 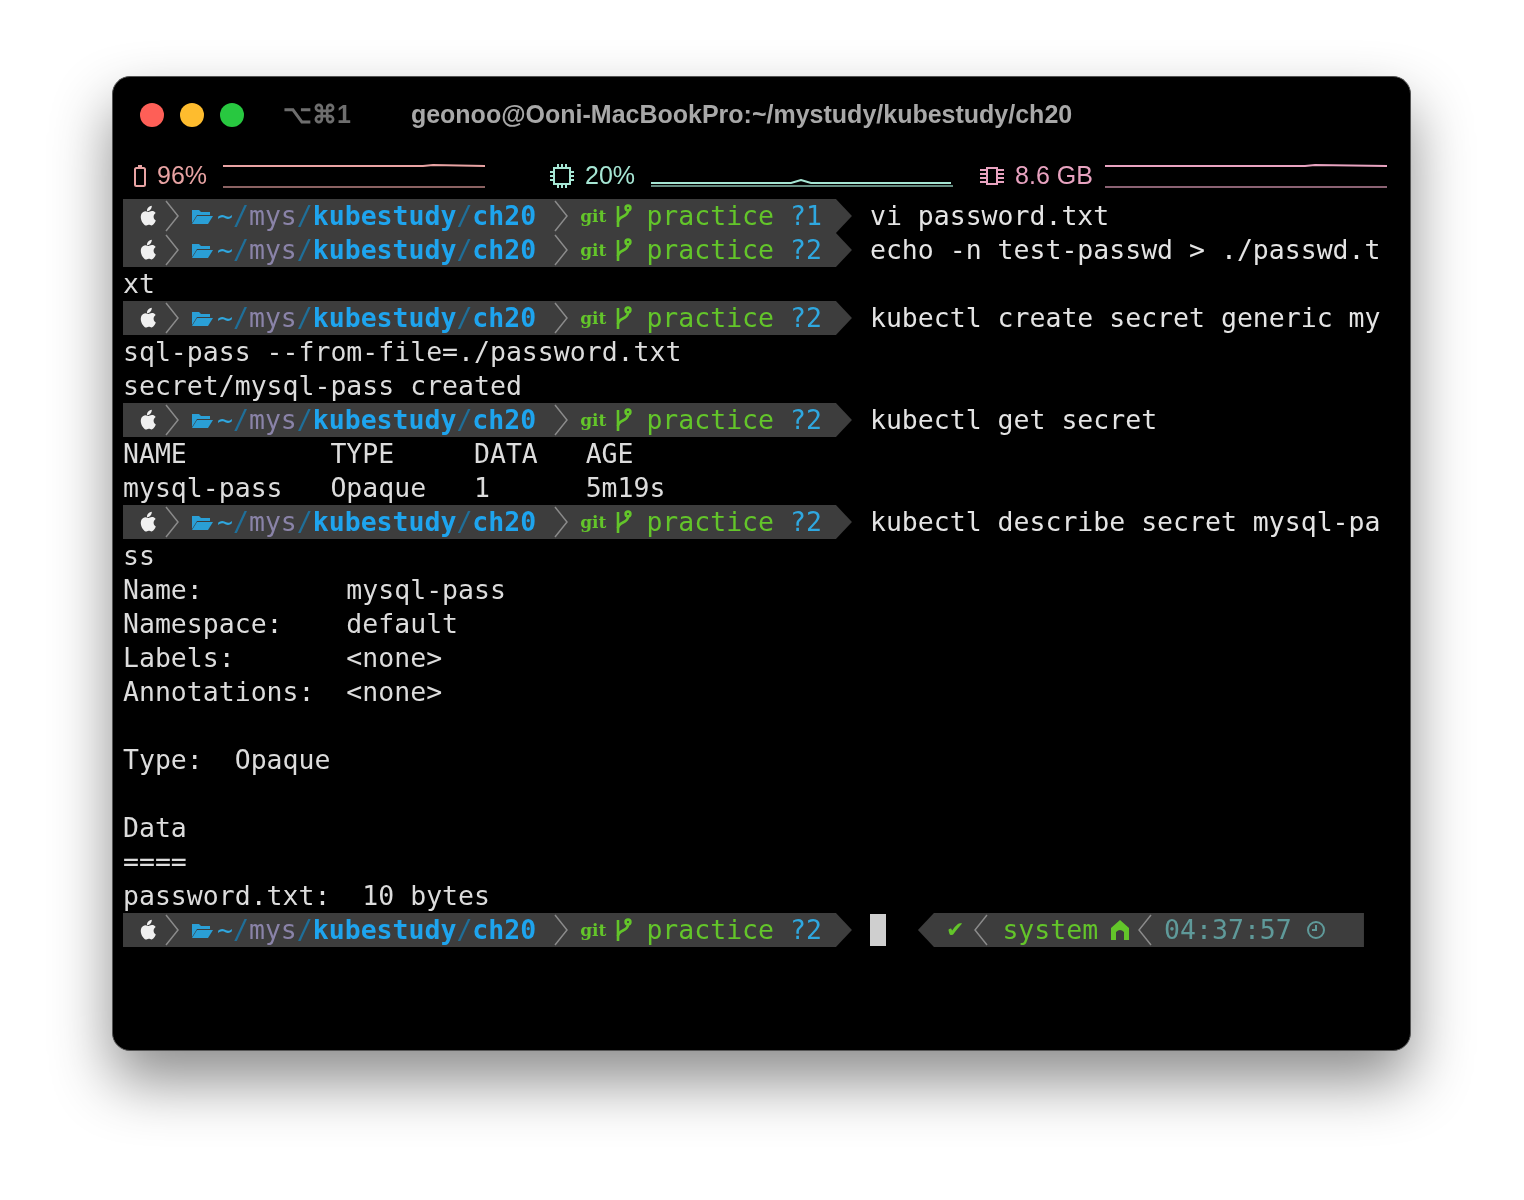 What do you see at coordinates (506, 453) in the screenshot?
I see `column-header: DATA` at bounding box center [506, 453].